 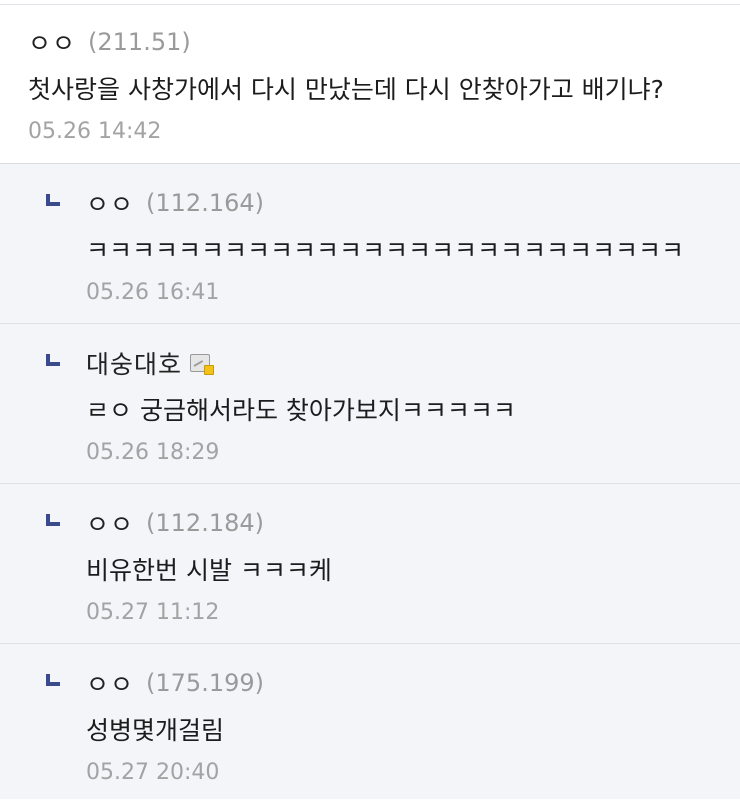 I want to click on reply-date: 05.26 18:29, so click(x=153, y=452).